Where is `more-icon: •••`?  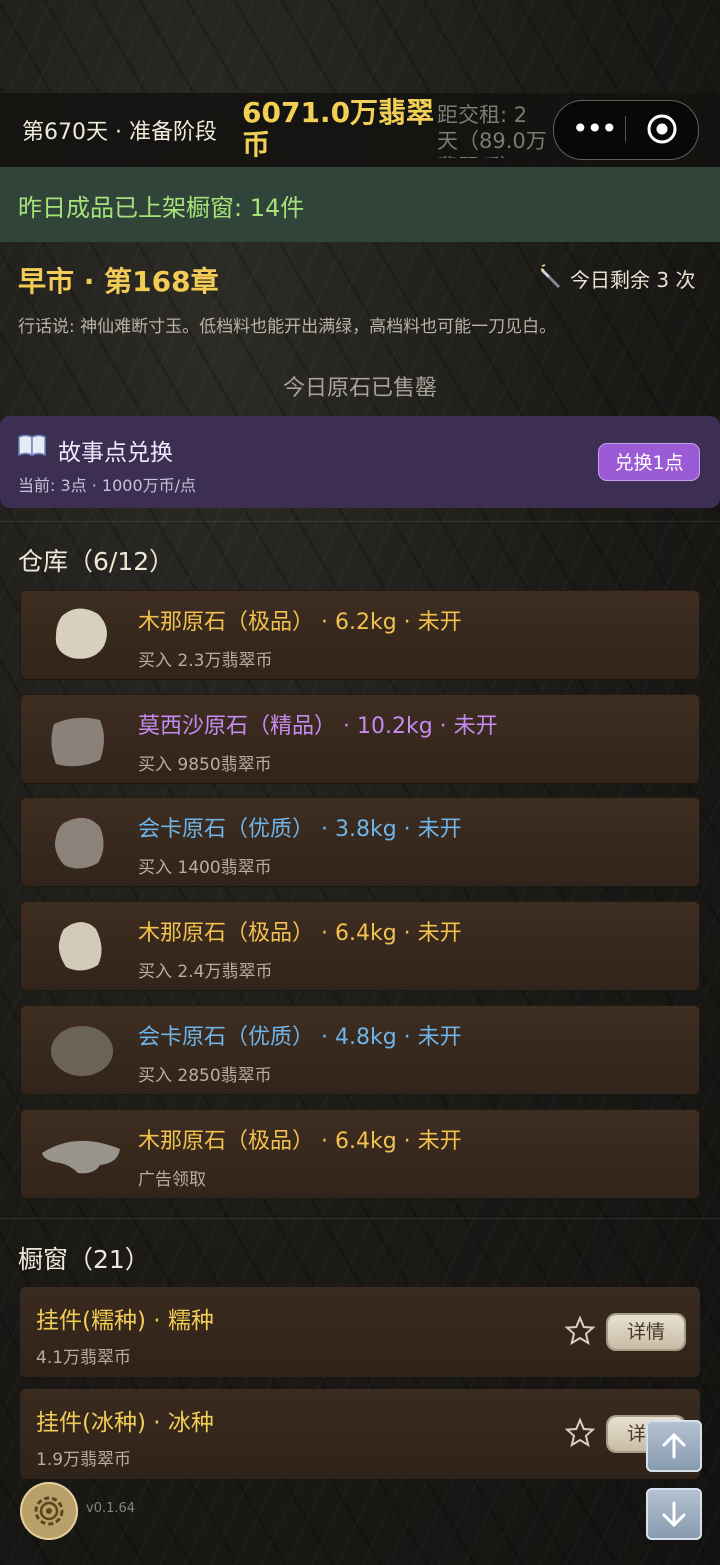
more-icon: ••• is located at coordinates (595, 129).